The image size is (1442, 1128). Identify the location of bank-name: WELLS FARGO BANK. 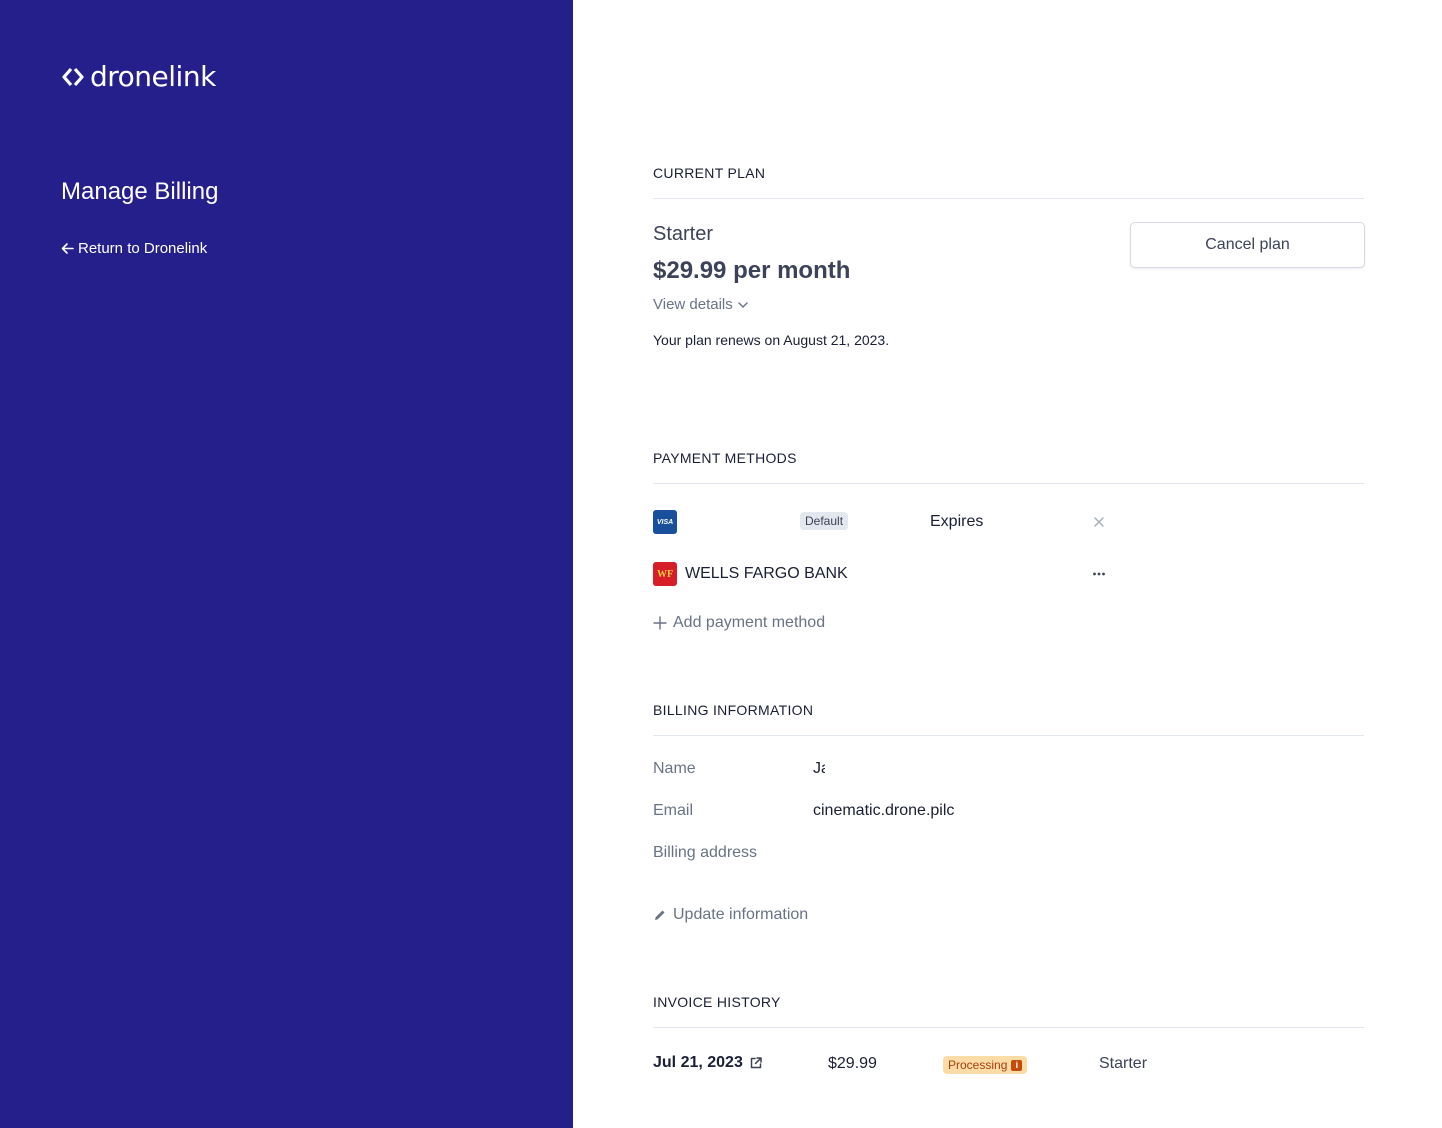
(766, 573).